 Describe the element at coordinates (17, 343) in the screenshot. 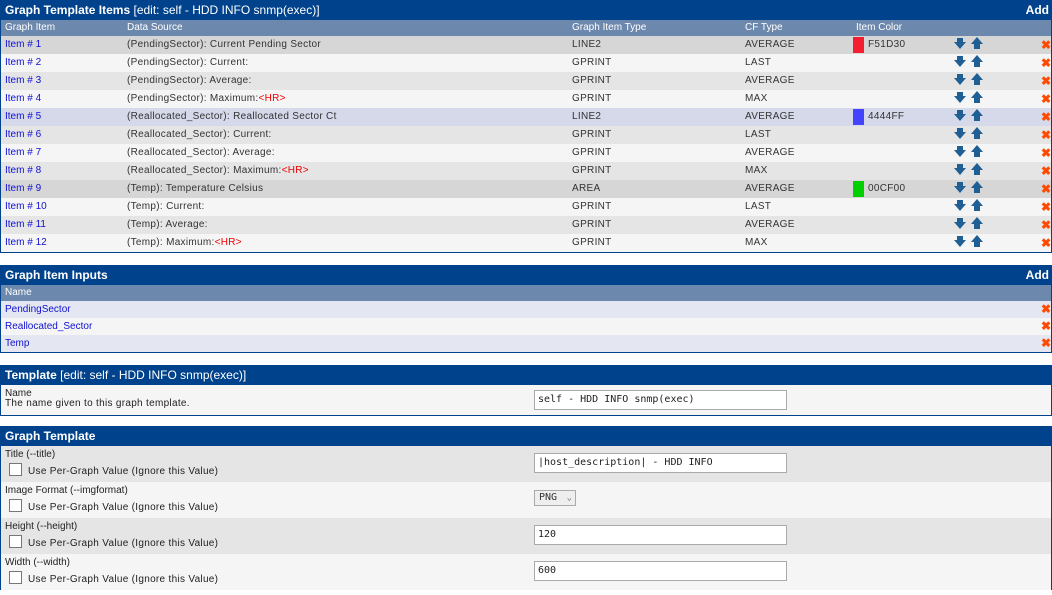

I see `input-link: Temp` at that location.